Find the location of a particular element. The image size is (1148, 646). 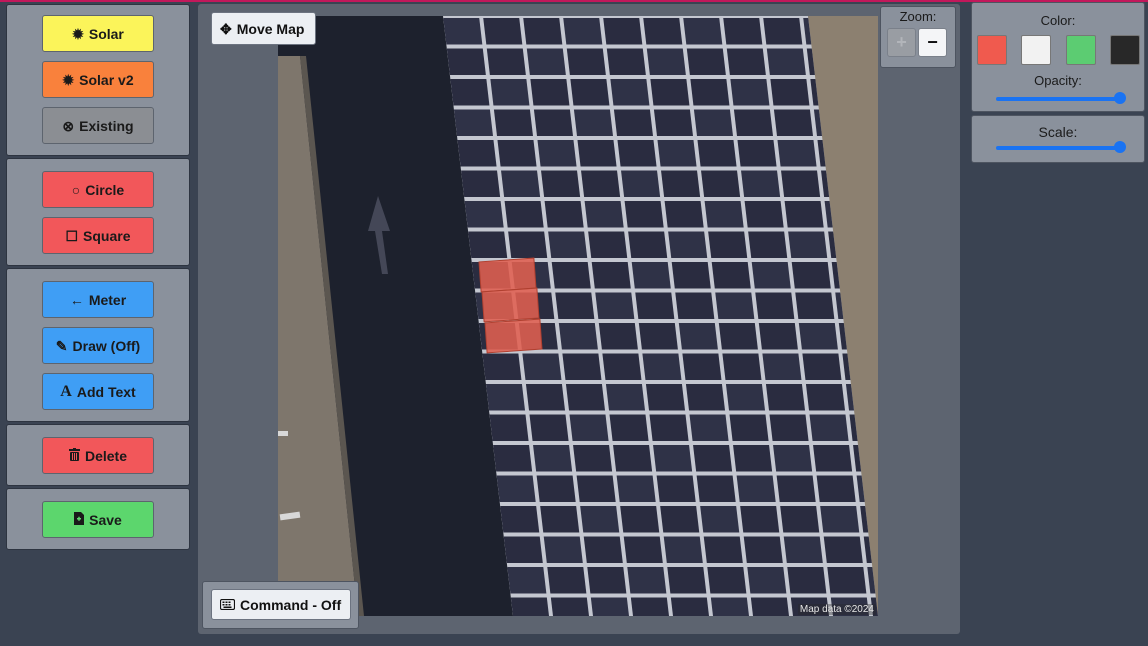

solar-button-label: Solar is located at coordinates (106, 33).